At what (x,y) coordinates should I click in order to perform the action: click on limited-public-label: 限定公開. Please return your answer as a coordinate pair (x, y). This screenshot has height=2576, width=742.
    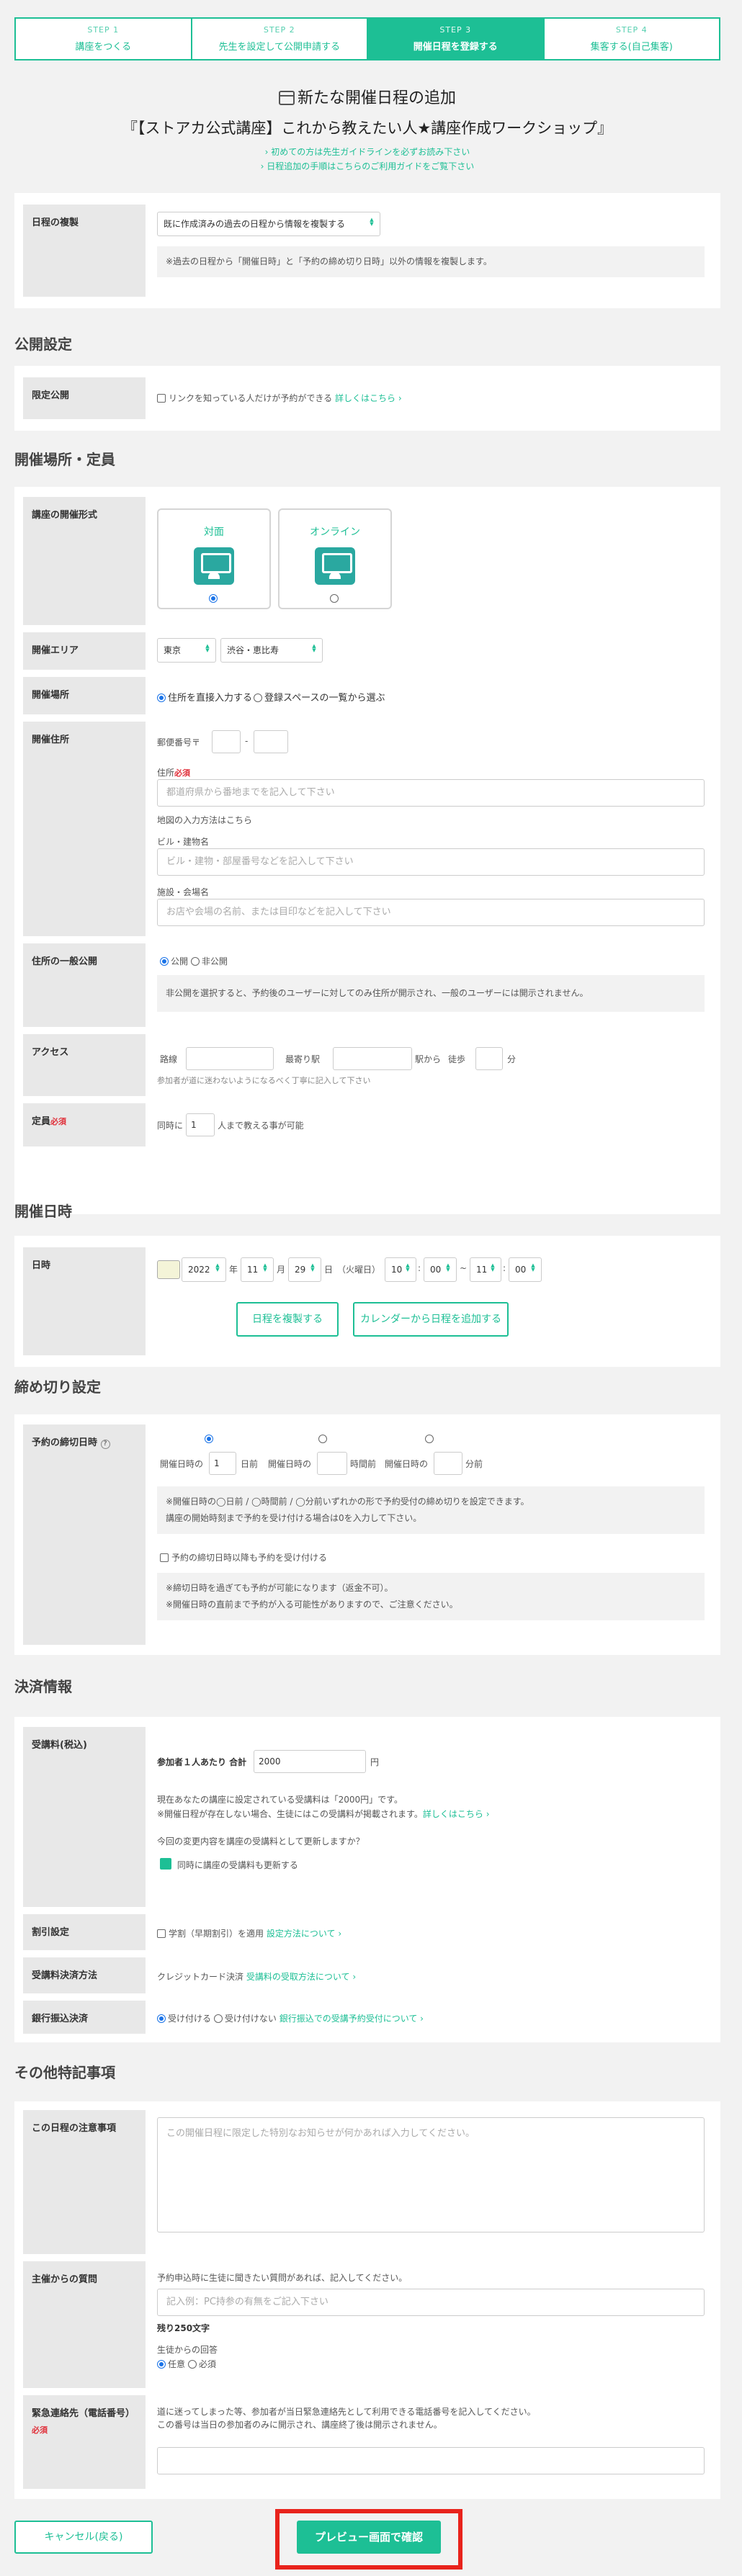
    Looking at the image, I should click on (84, 398).